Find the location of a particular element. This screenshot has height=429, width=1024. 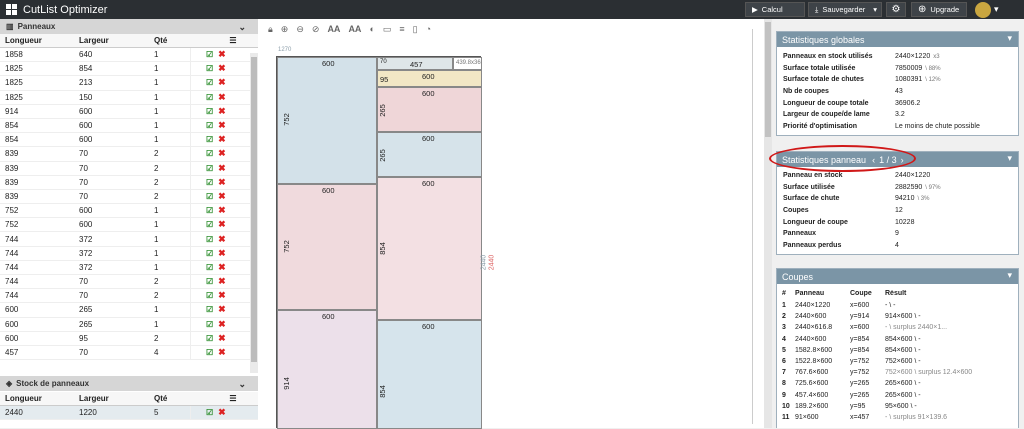

table-row: 457 70 4 ☑ ✖ is located at coordinates (129, 353).